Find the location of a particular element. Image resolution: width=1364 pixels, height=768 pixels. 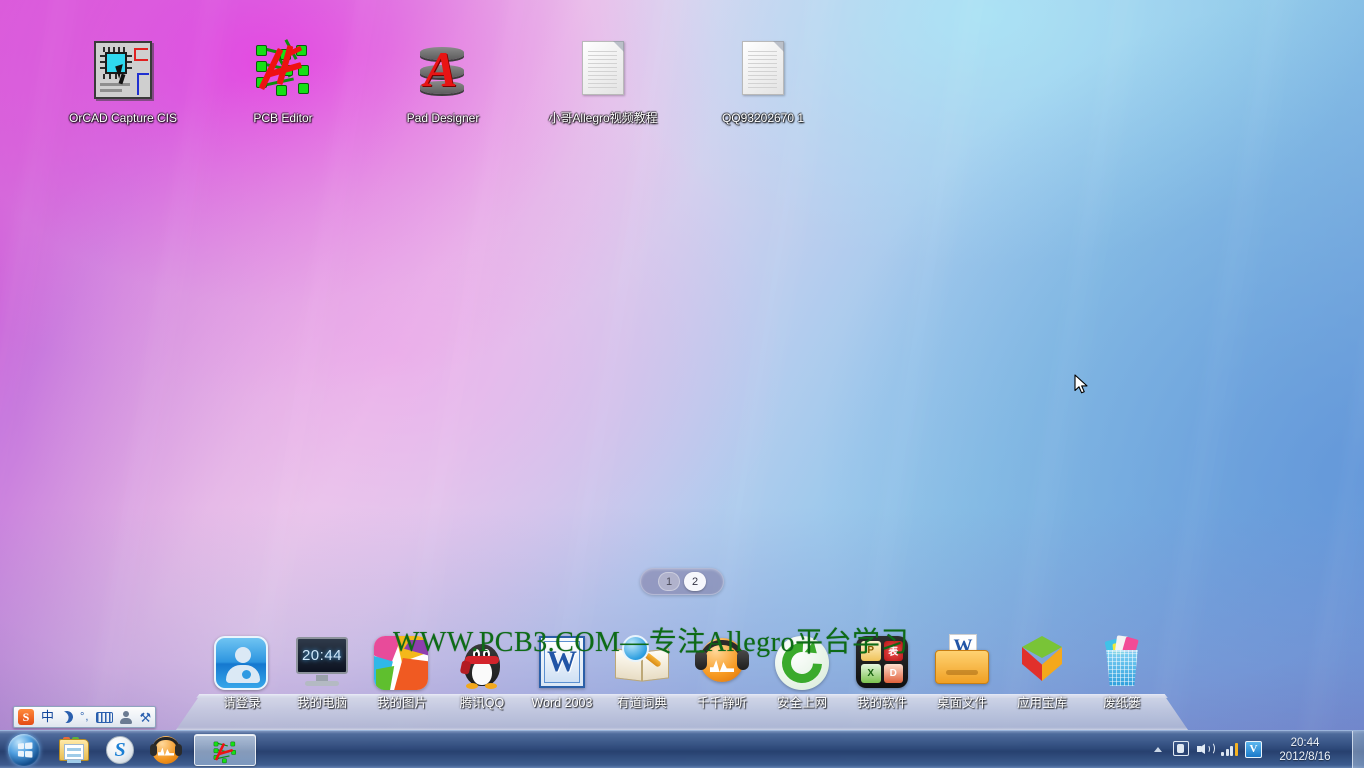

dock-item-tencent-qq: 腾讯QQ is located at coordinates (482, 672).